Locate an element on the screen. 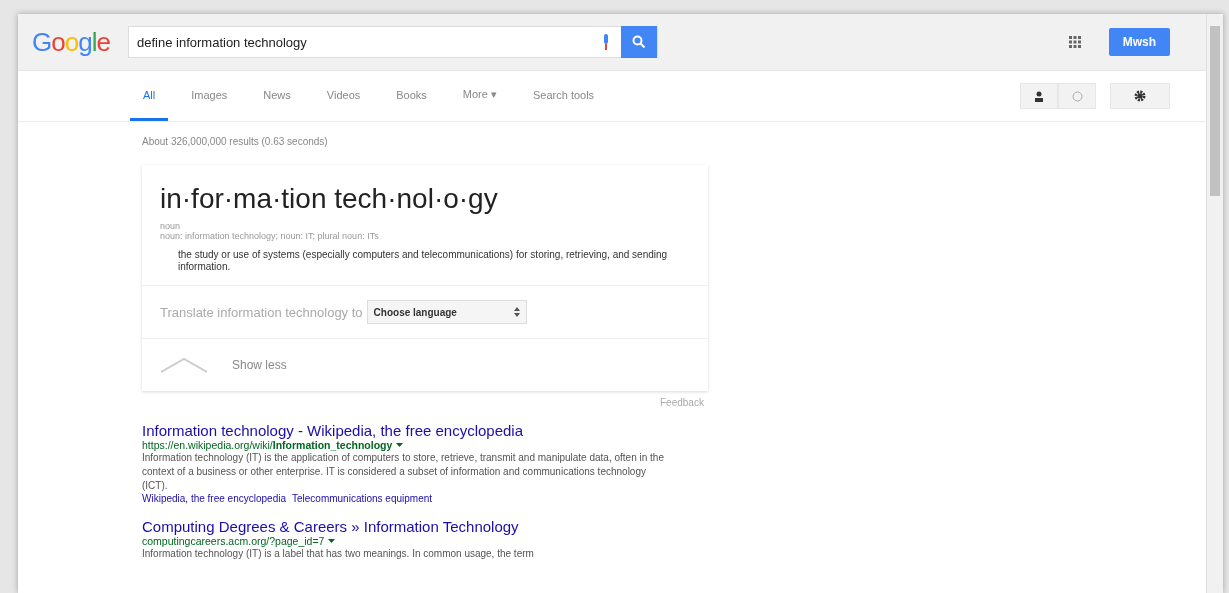  sign-in-button: Mwsh is located at coordinates (1139, 42).